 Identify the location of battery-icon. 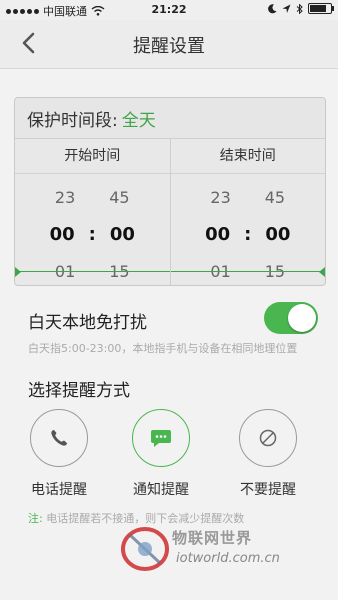
(321, 8).